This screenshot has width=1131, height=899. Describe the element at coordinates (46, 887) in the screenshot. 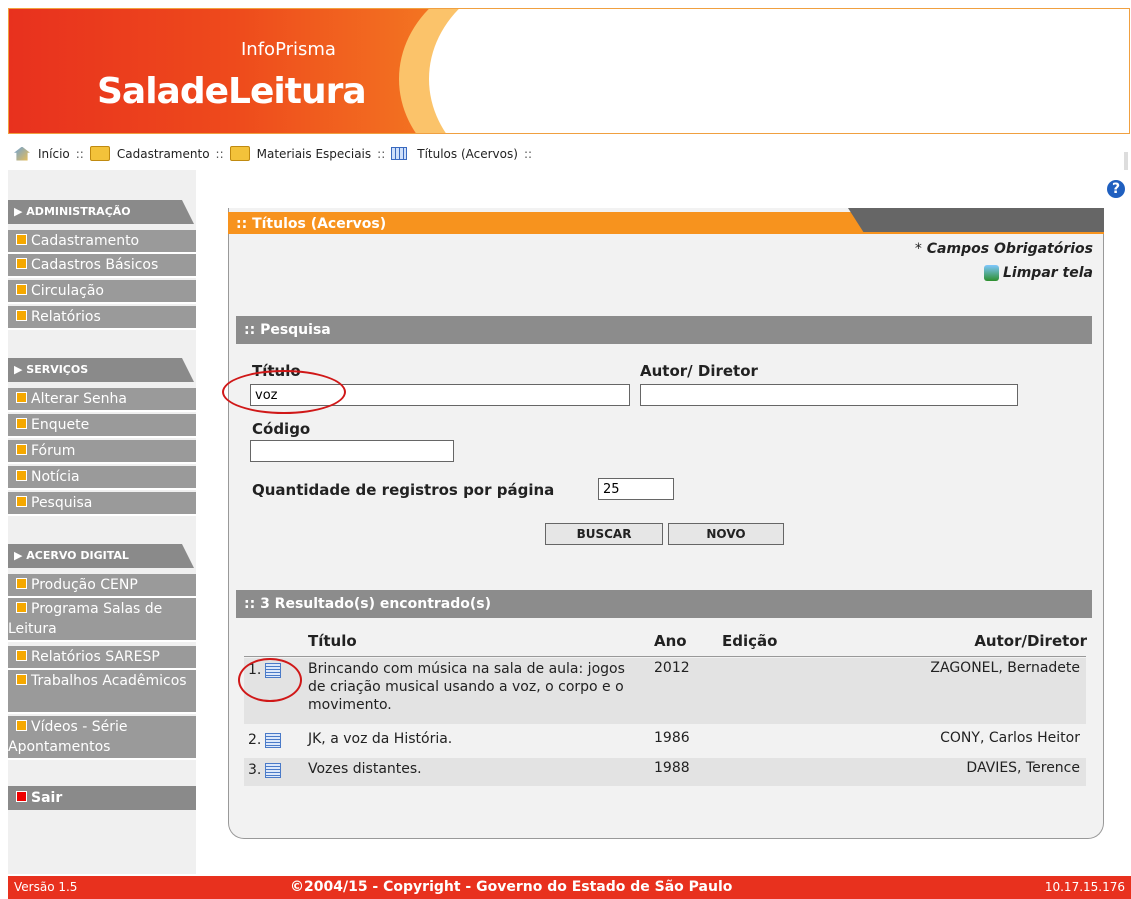

I see `version-label: Versão 1.5` at that location.